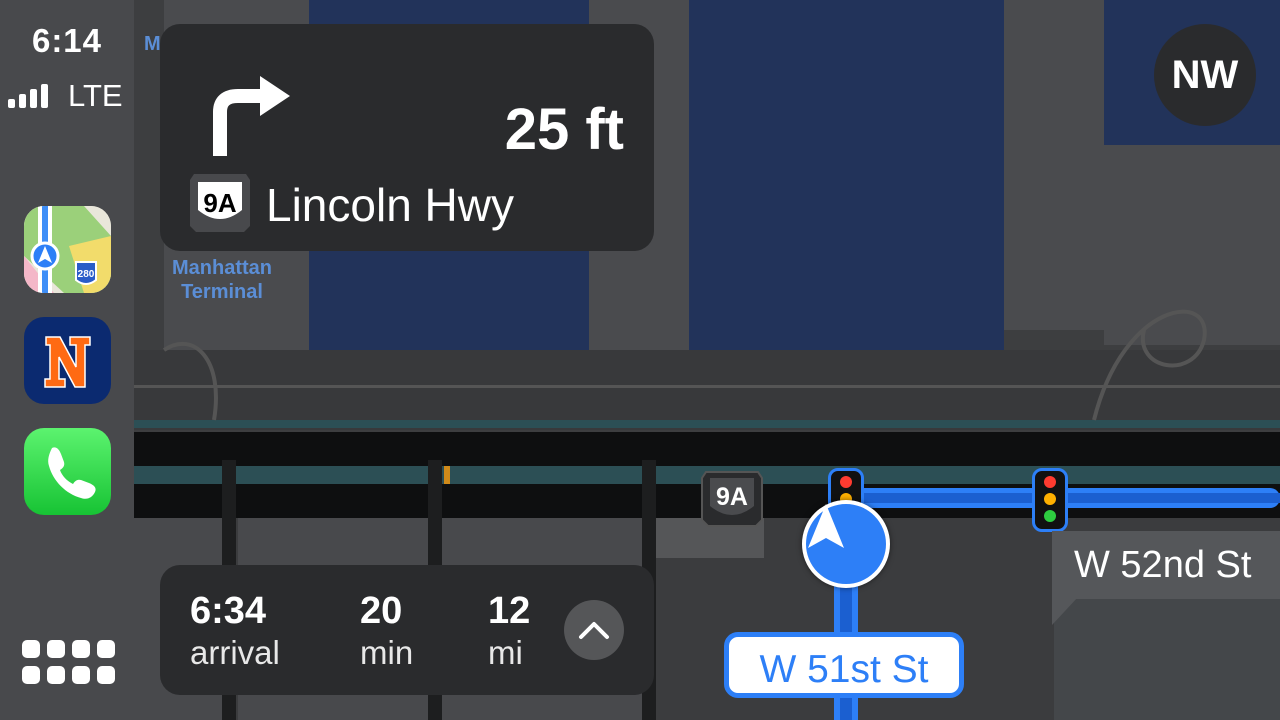 The width and height of the screenshot is (1280, 720). What do you see at coordinates (387, 652) in the screenshot?
I see `duration-label: min` at bounding box center [387, 652].